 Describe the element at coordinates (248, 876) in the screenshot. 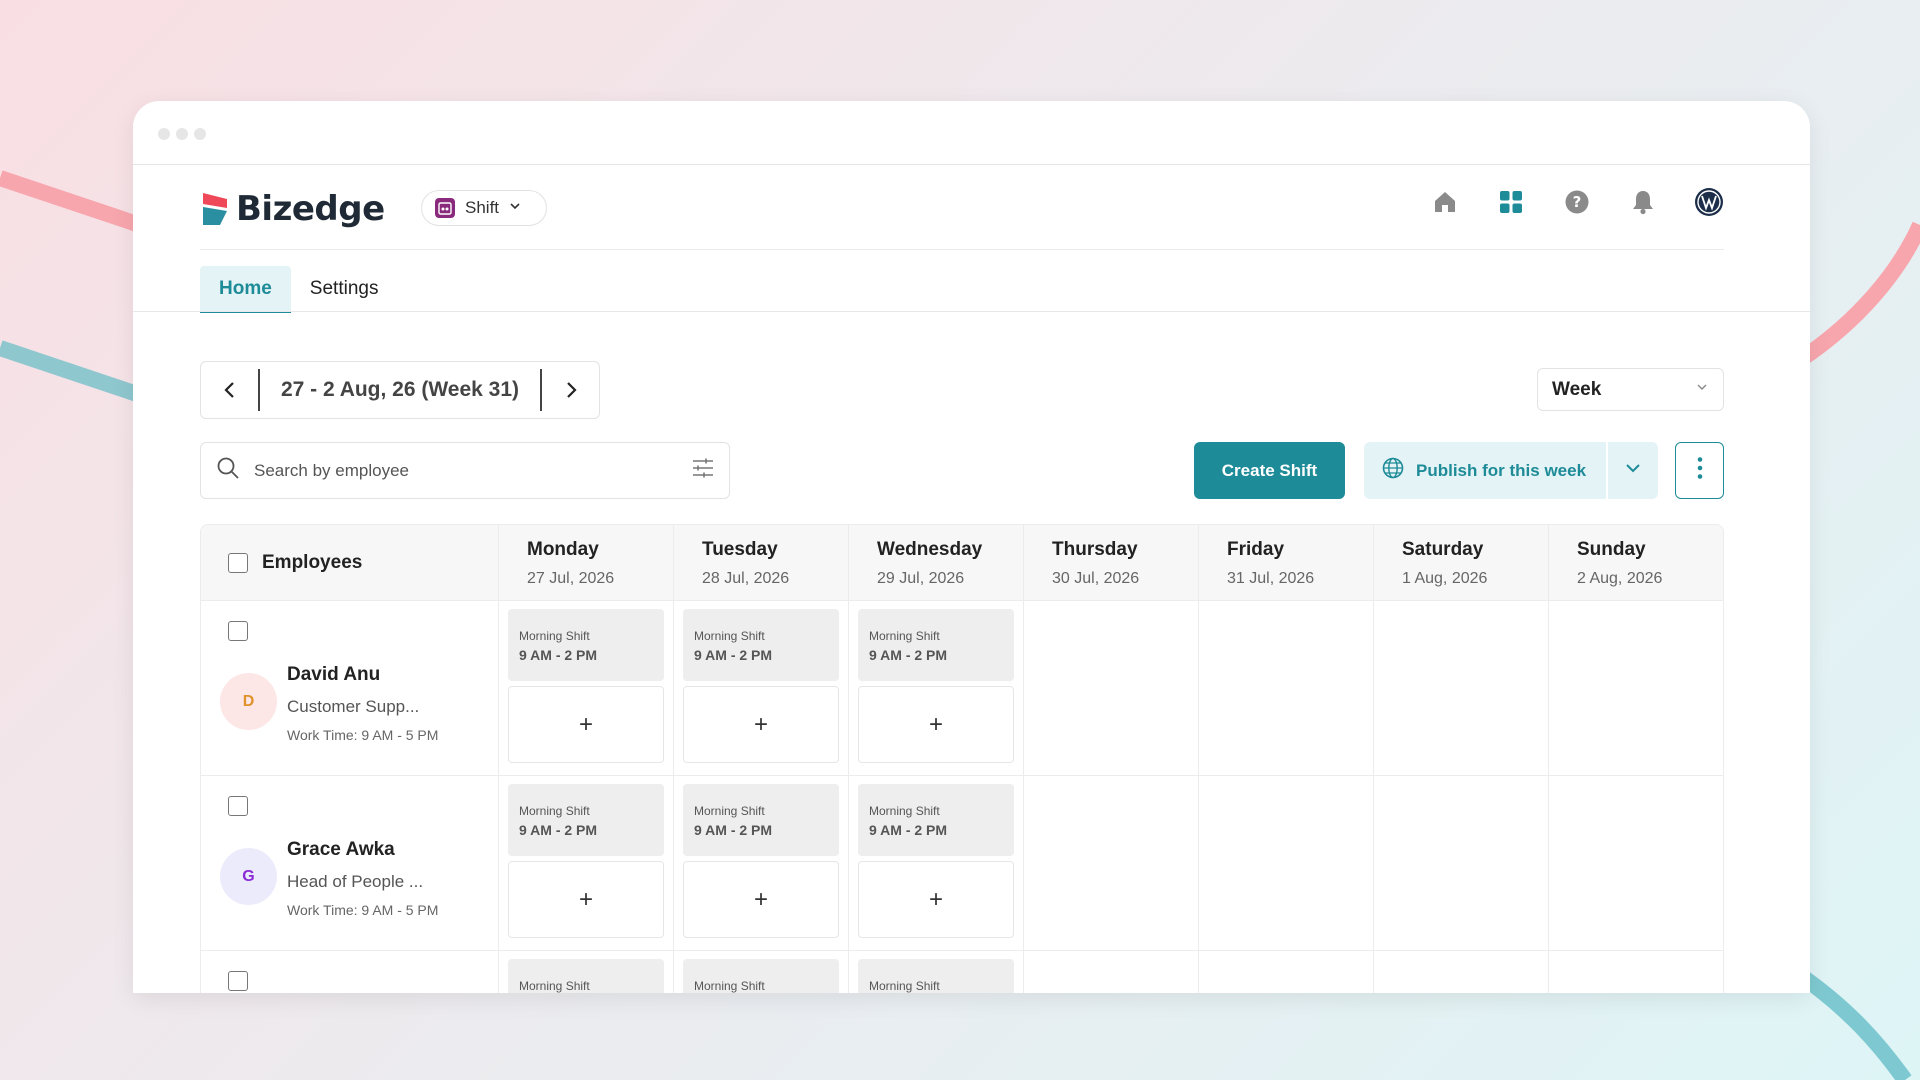

I see `avatar: G` at that location.